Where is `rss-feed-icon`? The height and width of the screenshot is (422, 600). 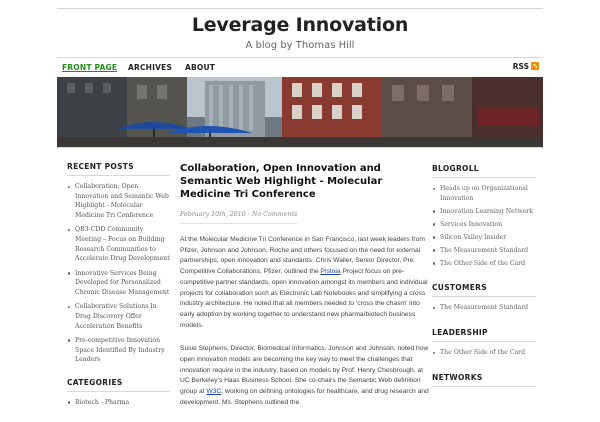
rss-feed-icon is located at coordinates (535, 66).